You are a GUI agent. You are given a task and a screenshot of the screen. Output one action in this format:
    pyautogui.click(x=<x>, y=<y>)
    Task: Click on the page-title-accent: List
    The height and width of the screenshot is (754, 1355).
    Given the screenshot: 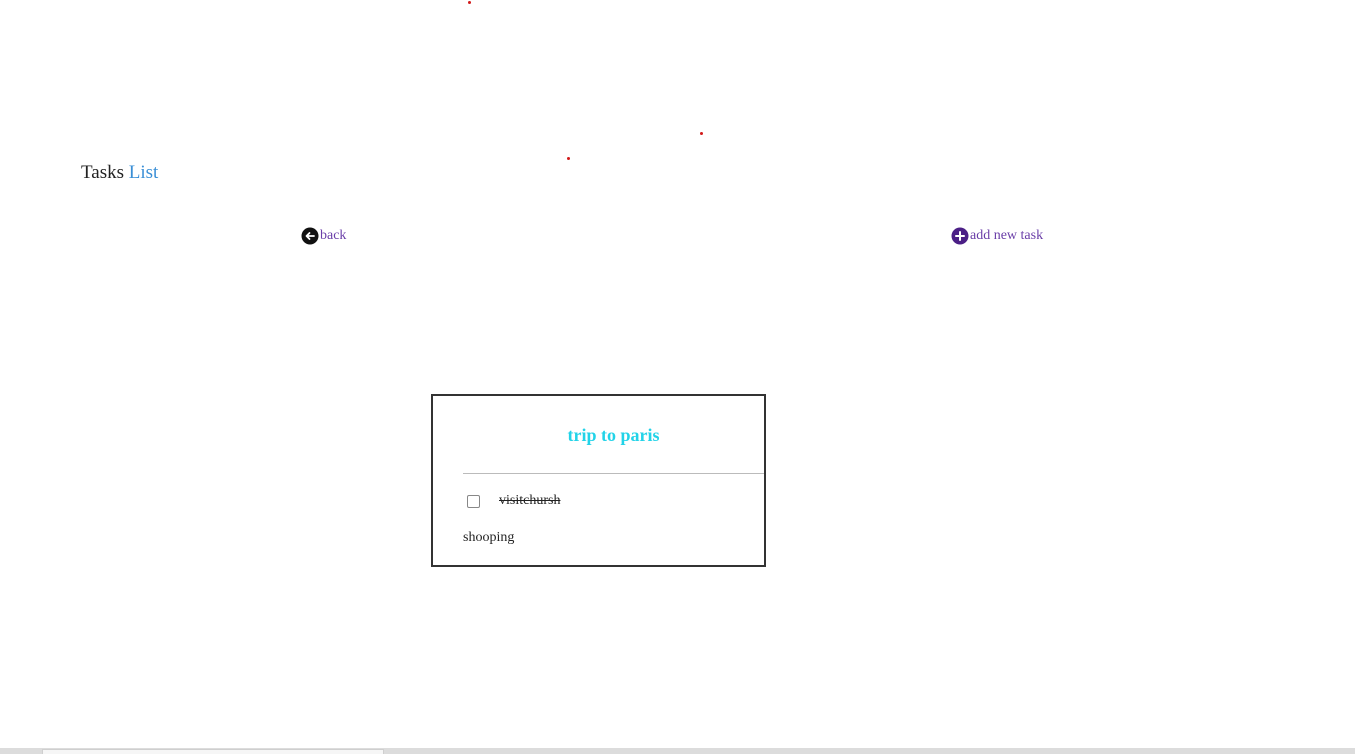 What is the action you would take?
    pyautogui.click(x=143, y=172)
    